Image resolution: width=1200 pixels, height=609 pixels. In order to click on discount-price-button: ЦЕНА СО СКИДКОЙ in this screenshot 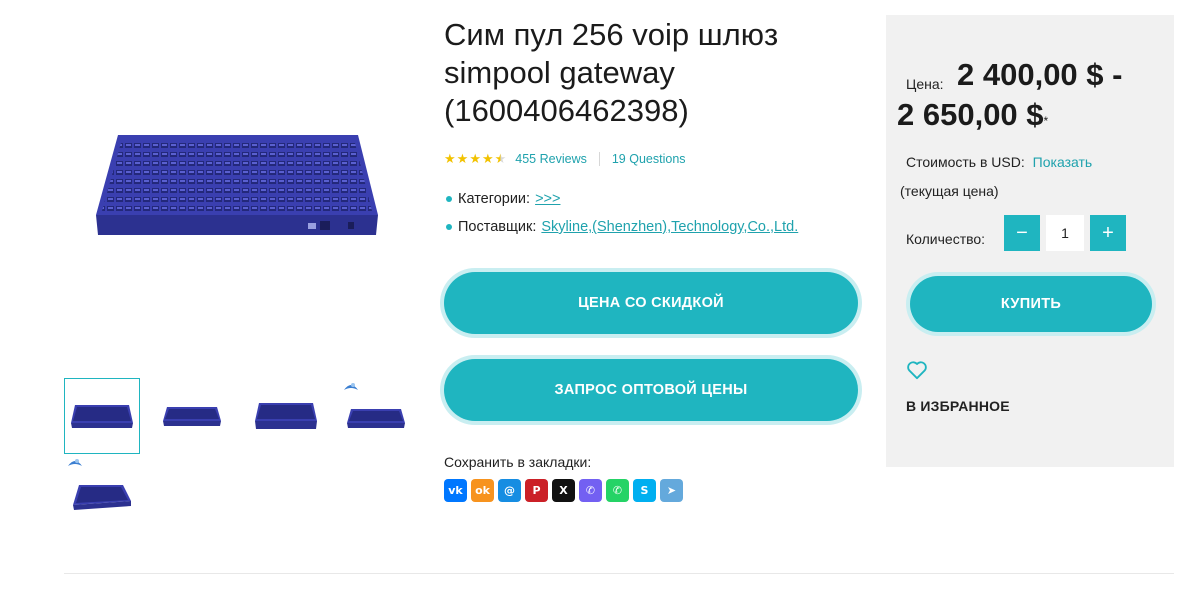, I will do `click(651, 303)`.